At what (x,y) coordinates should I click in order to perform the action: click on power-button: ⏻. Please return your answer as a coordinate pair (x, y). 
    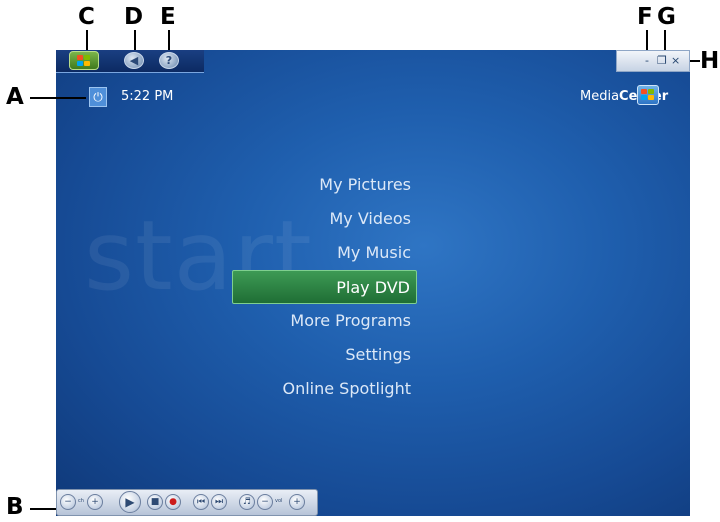
    Looking at the image, I should click on (98, 97).